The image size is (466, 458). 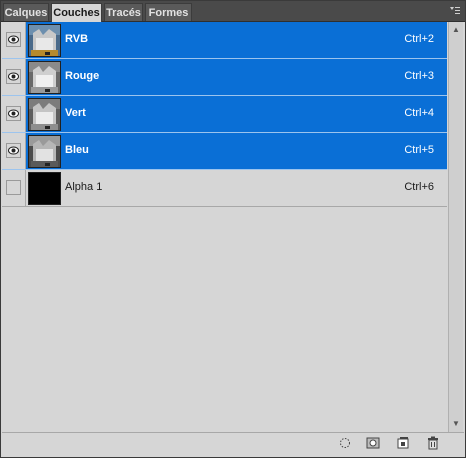 I want to click on visibility-toggle-empty, so click(x=13, y=187).